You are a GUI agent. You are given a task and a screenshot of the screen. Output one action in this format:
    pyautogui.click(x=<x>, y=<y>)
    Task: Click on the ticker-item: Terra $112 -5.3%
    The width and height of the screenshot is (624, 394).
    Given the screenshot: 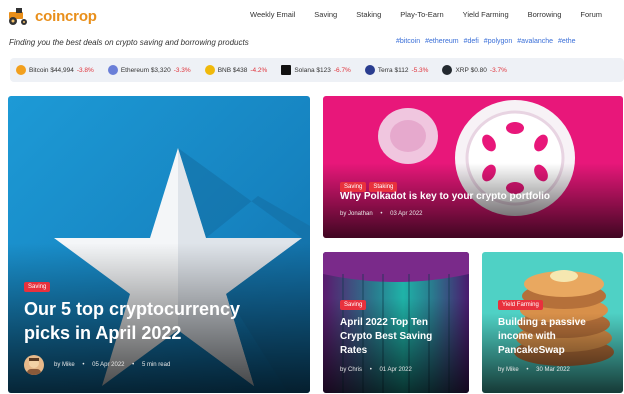 What is the action you would take?
    pyautogui.click(x=396, y=70)
    